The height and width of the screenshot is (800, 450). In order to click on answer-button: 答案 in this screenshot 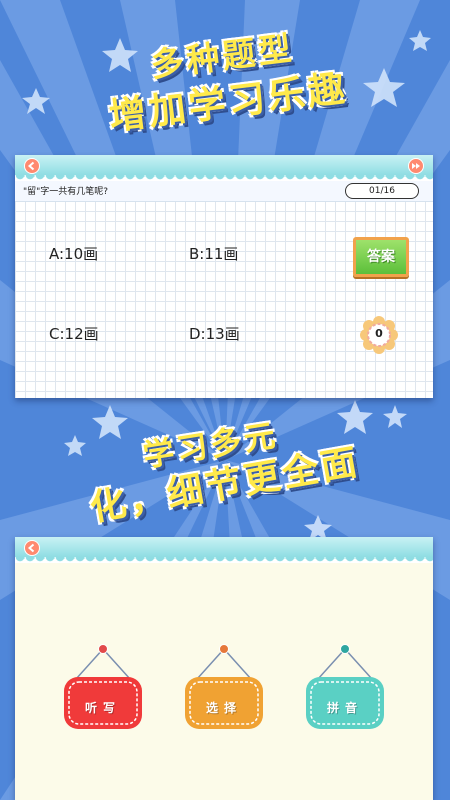, I will do `click(381, 257)`.